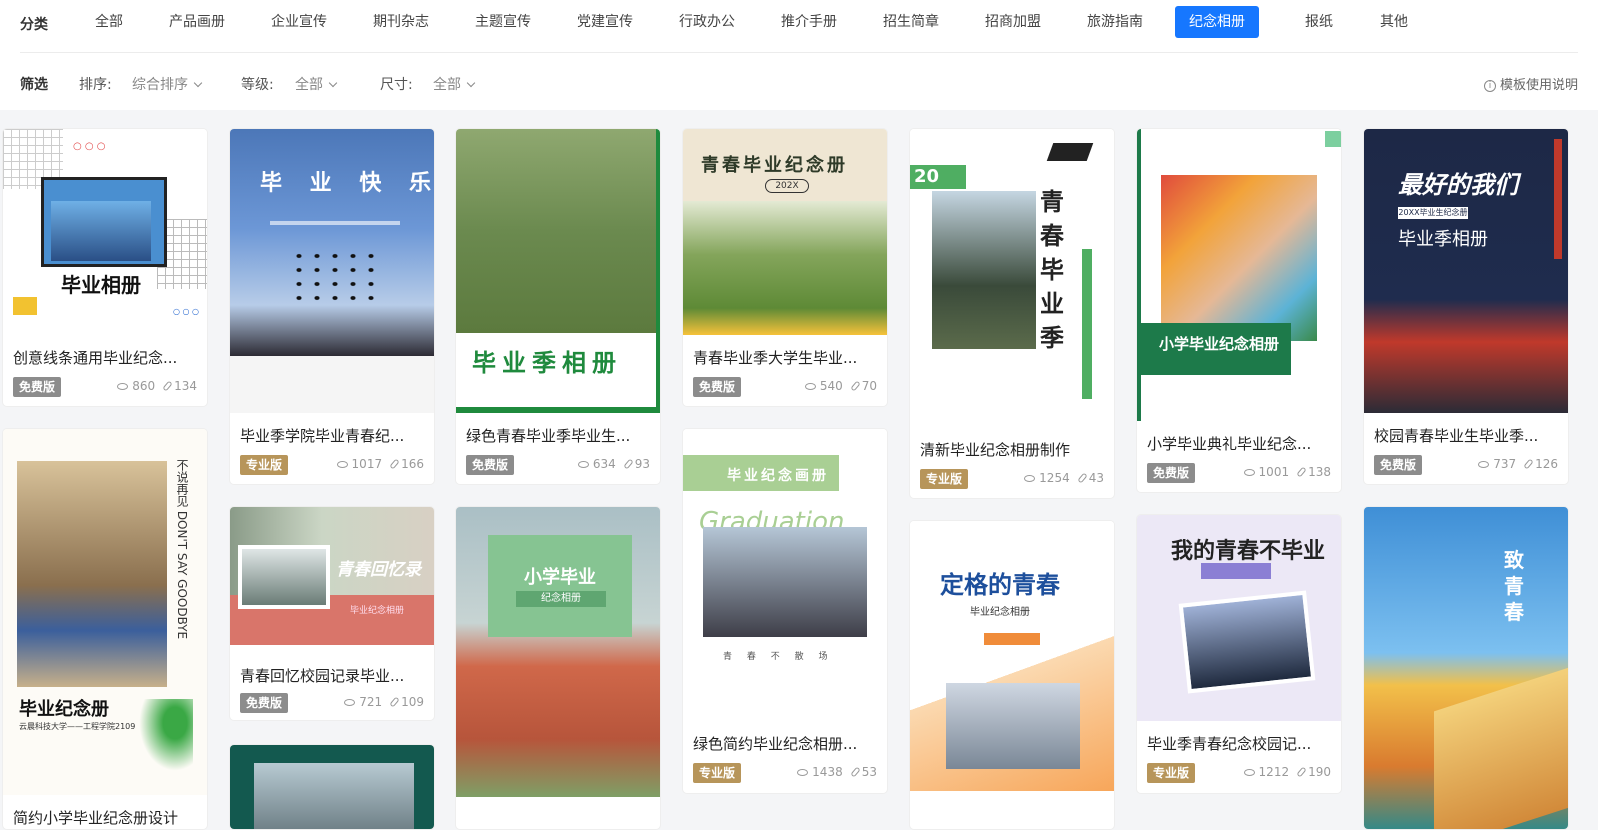 The image size is (1598, 830). Describe the element at coordinates (1012, 656) in the screenshot. I see `template-thumbnail: 定格的青春 毕业纪念相册` at that location.